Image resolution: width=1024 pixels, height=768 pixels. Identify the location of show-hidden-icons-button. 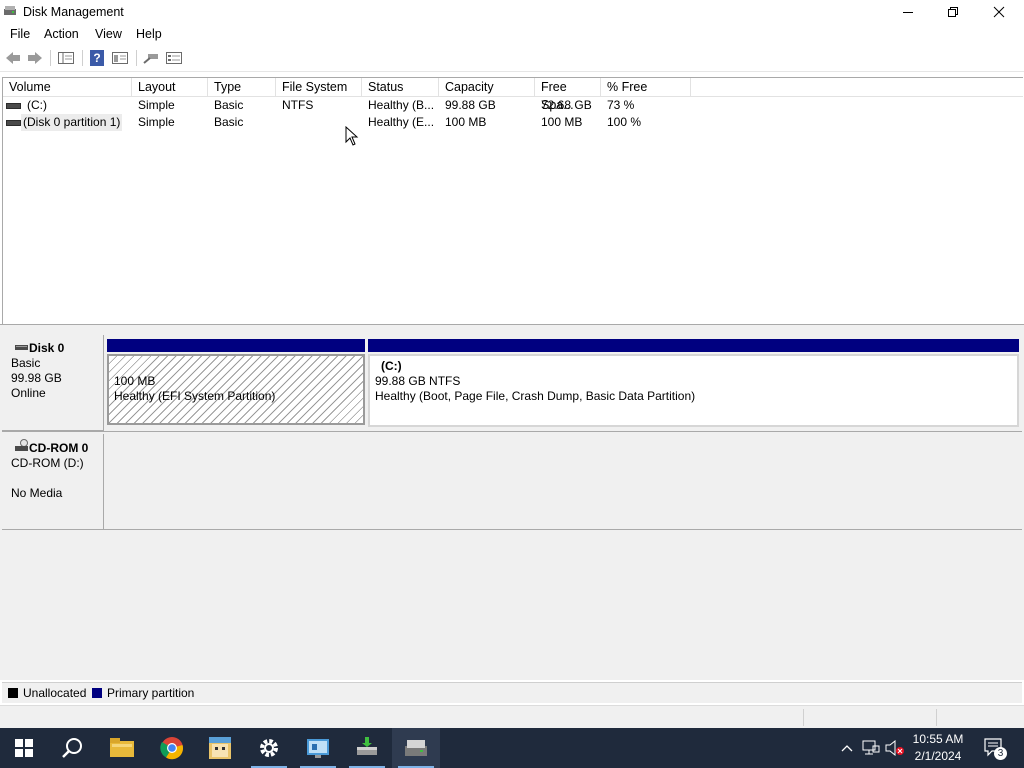
(847, 748).